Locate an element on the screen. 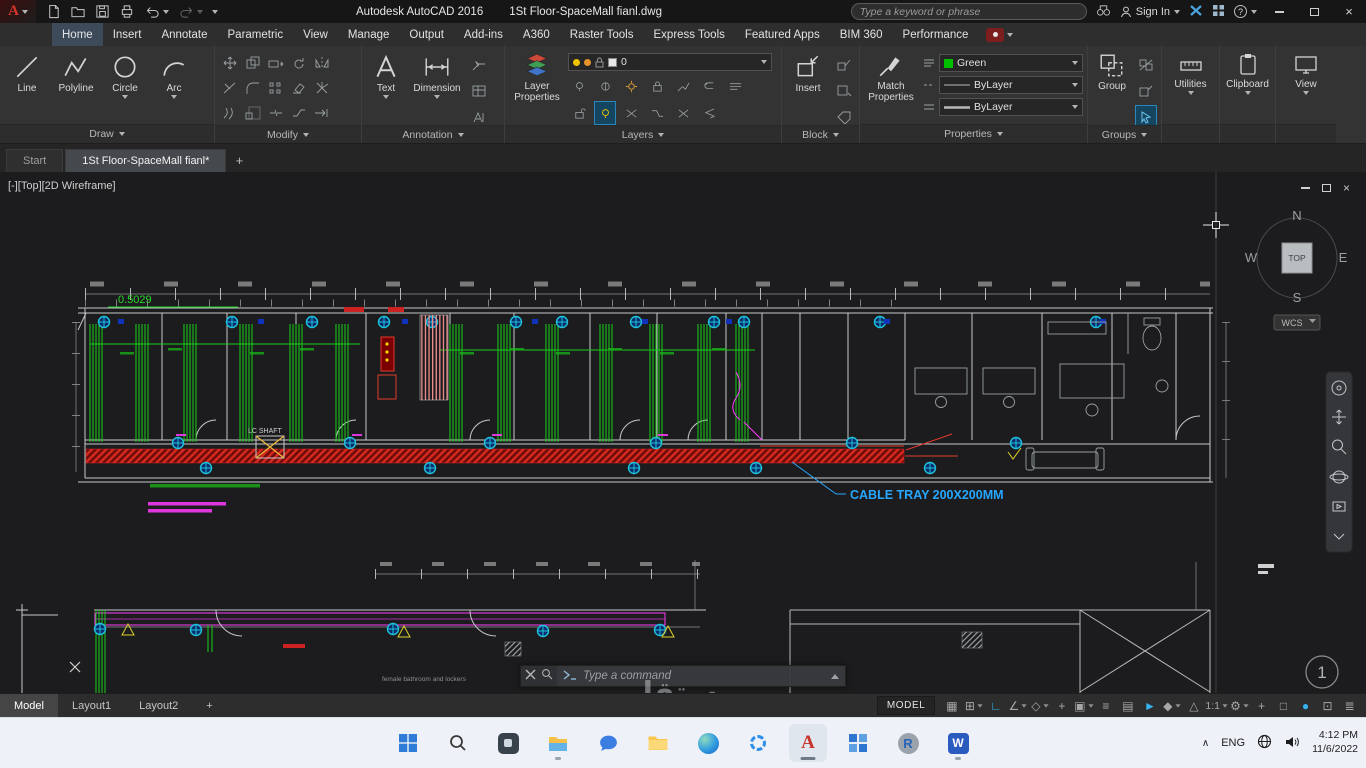  dimension-tool: Dimension is located at coordinates (437, 74).